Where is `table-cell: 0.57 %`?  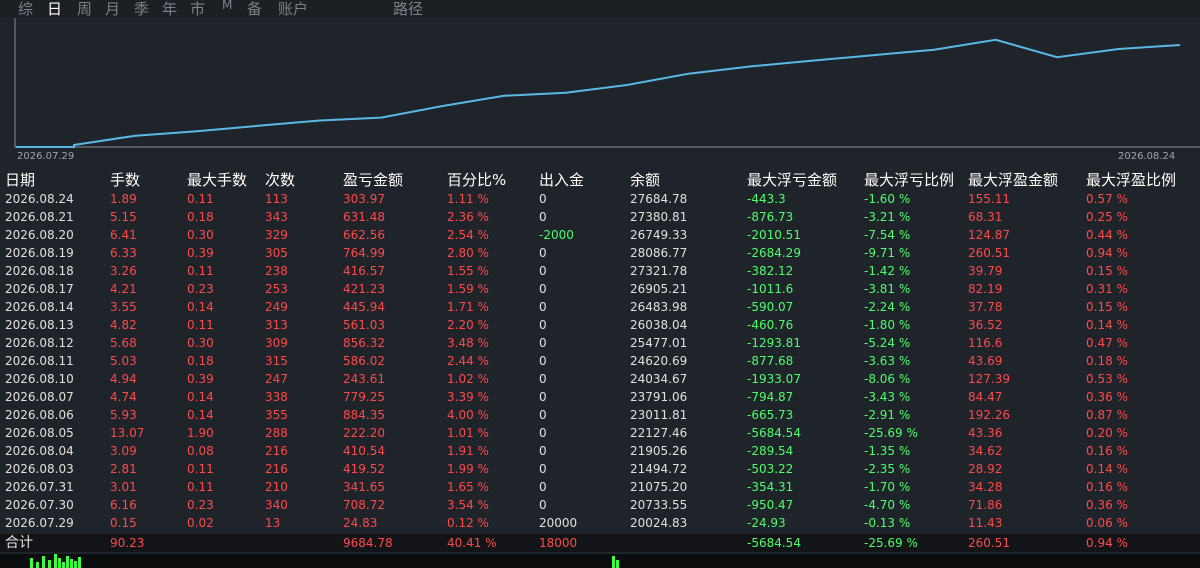
table-cell: 0.57 % is located at coordinates (1107, 199).